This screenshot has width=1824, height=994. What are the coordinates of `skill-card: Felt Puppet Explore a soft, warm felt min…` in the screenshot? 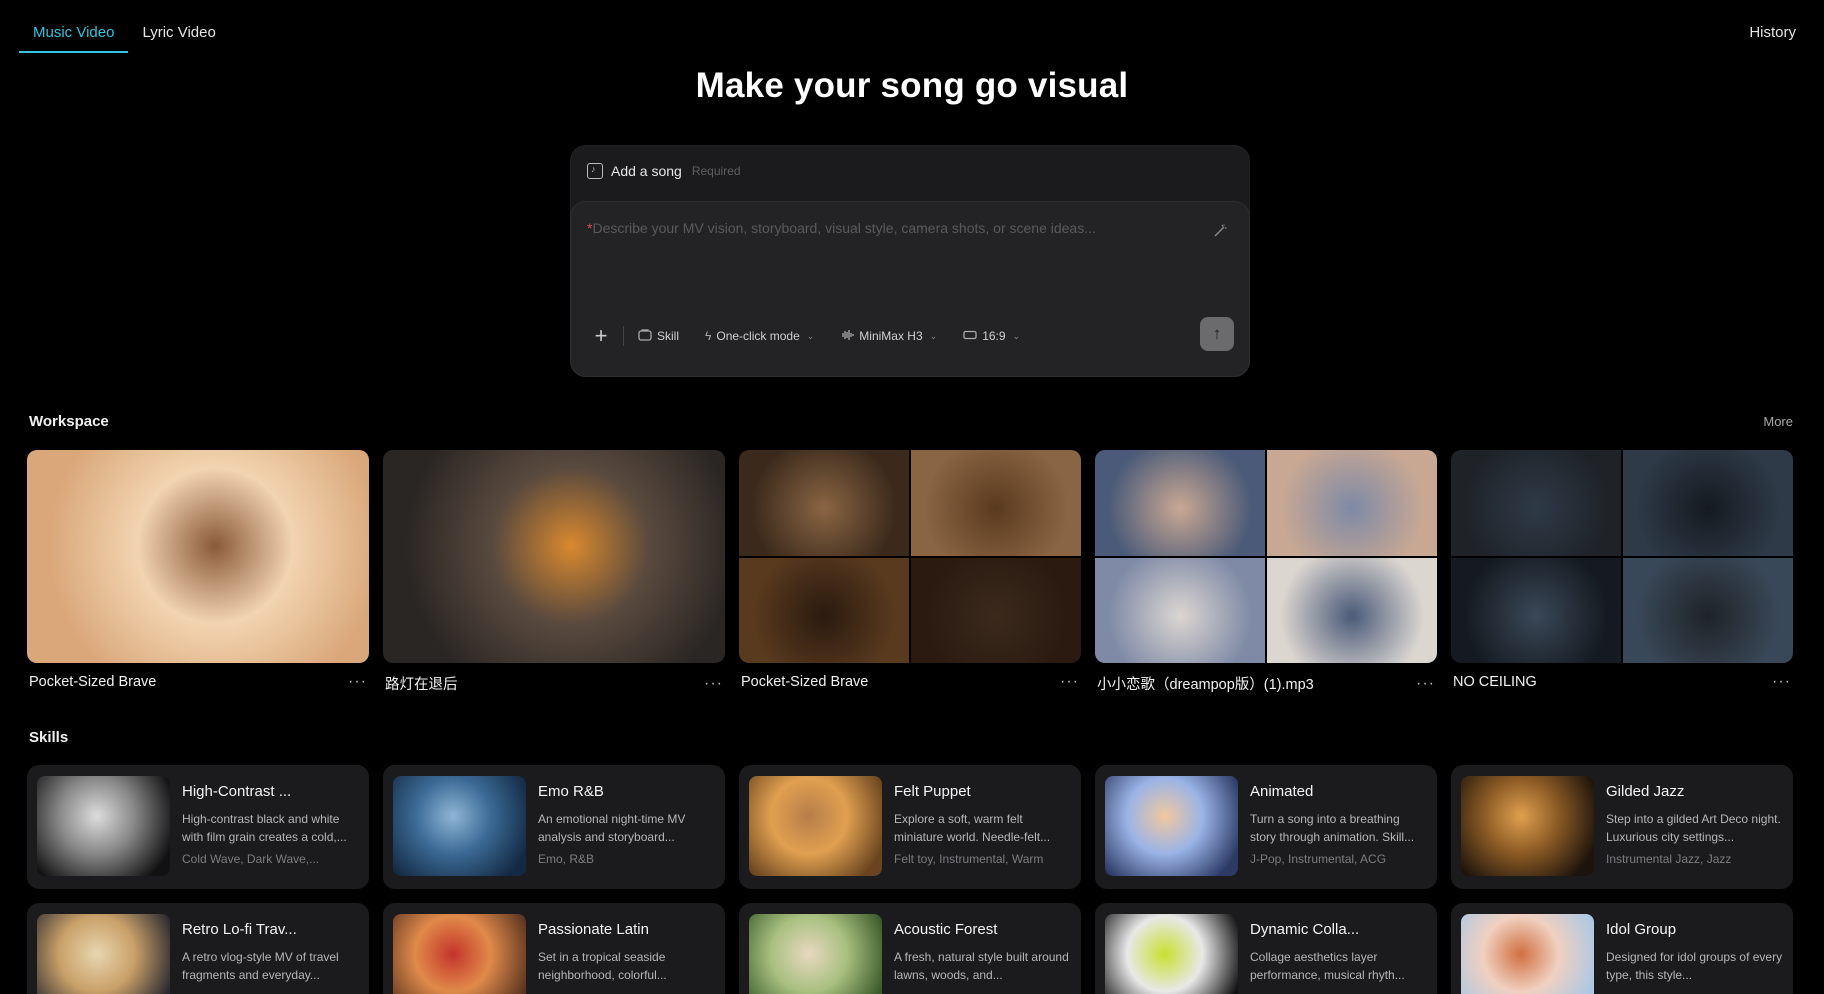 It's located at (910, 827).